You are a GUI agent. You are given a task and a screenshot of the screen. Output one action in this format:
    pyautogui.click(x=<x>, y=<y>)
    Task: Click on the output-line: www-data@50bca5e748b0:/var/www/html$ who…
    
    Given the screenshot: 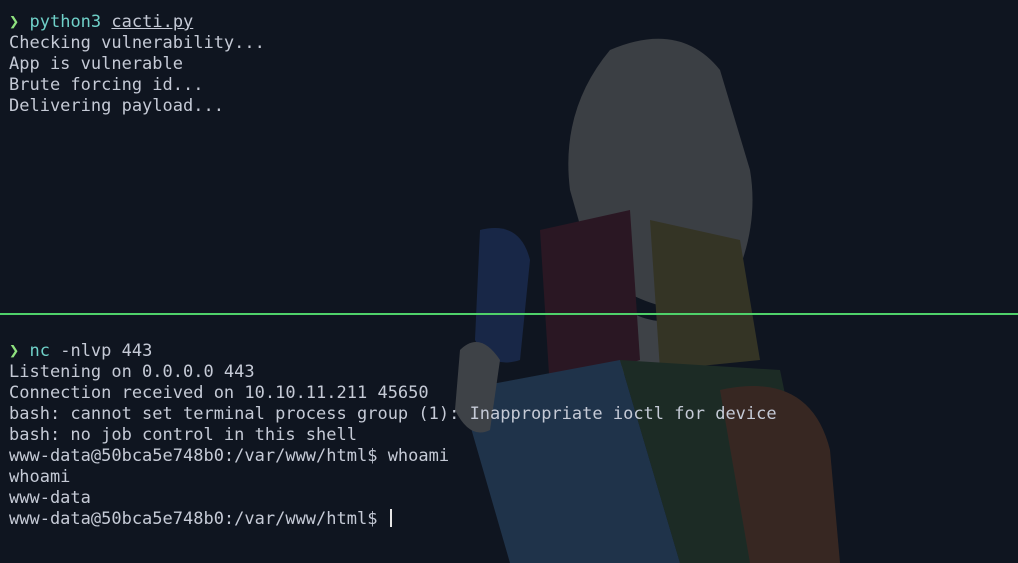 What is the action you would take?
    pyautogui.click(x=229, y=456)
    